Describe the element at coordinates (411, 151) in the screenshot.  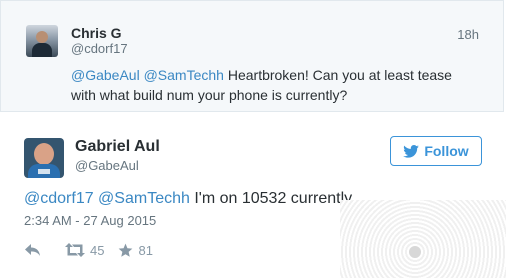
I see `twitter-bird-icon` at that location.